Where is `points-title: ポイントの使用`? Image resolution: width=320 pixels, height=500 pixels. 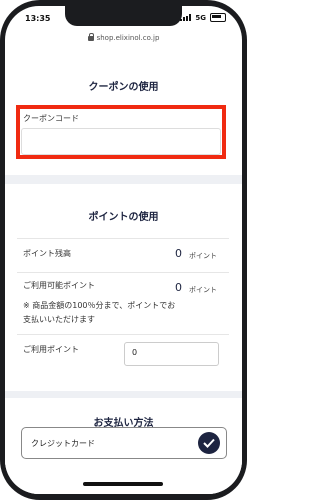
points-title: ポイントの使用 is located at coordinates (123, 217).